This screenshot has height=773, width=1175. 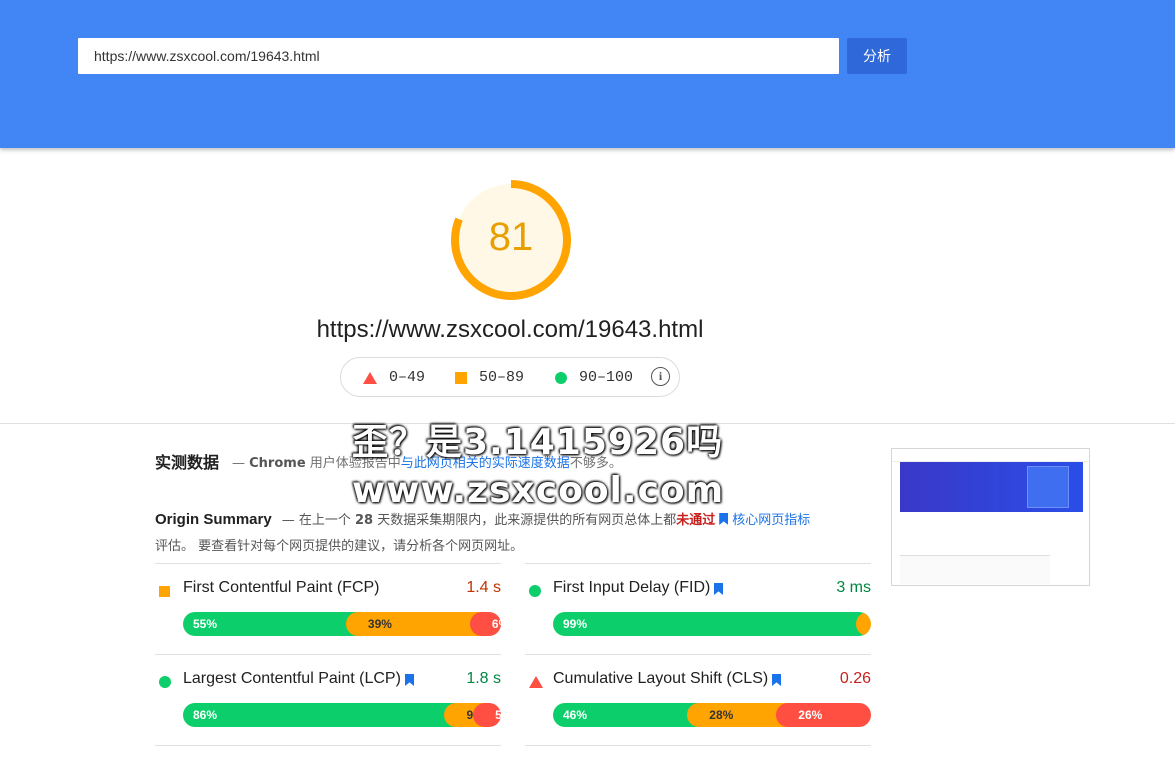 I want to click on info-icon: i, so click(x=660, y=376).